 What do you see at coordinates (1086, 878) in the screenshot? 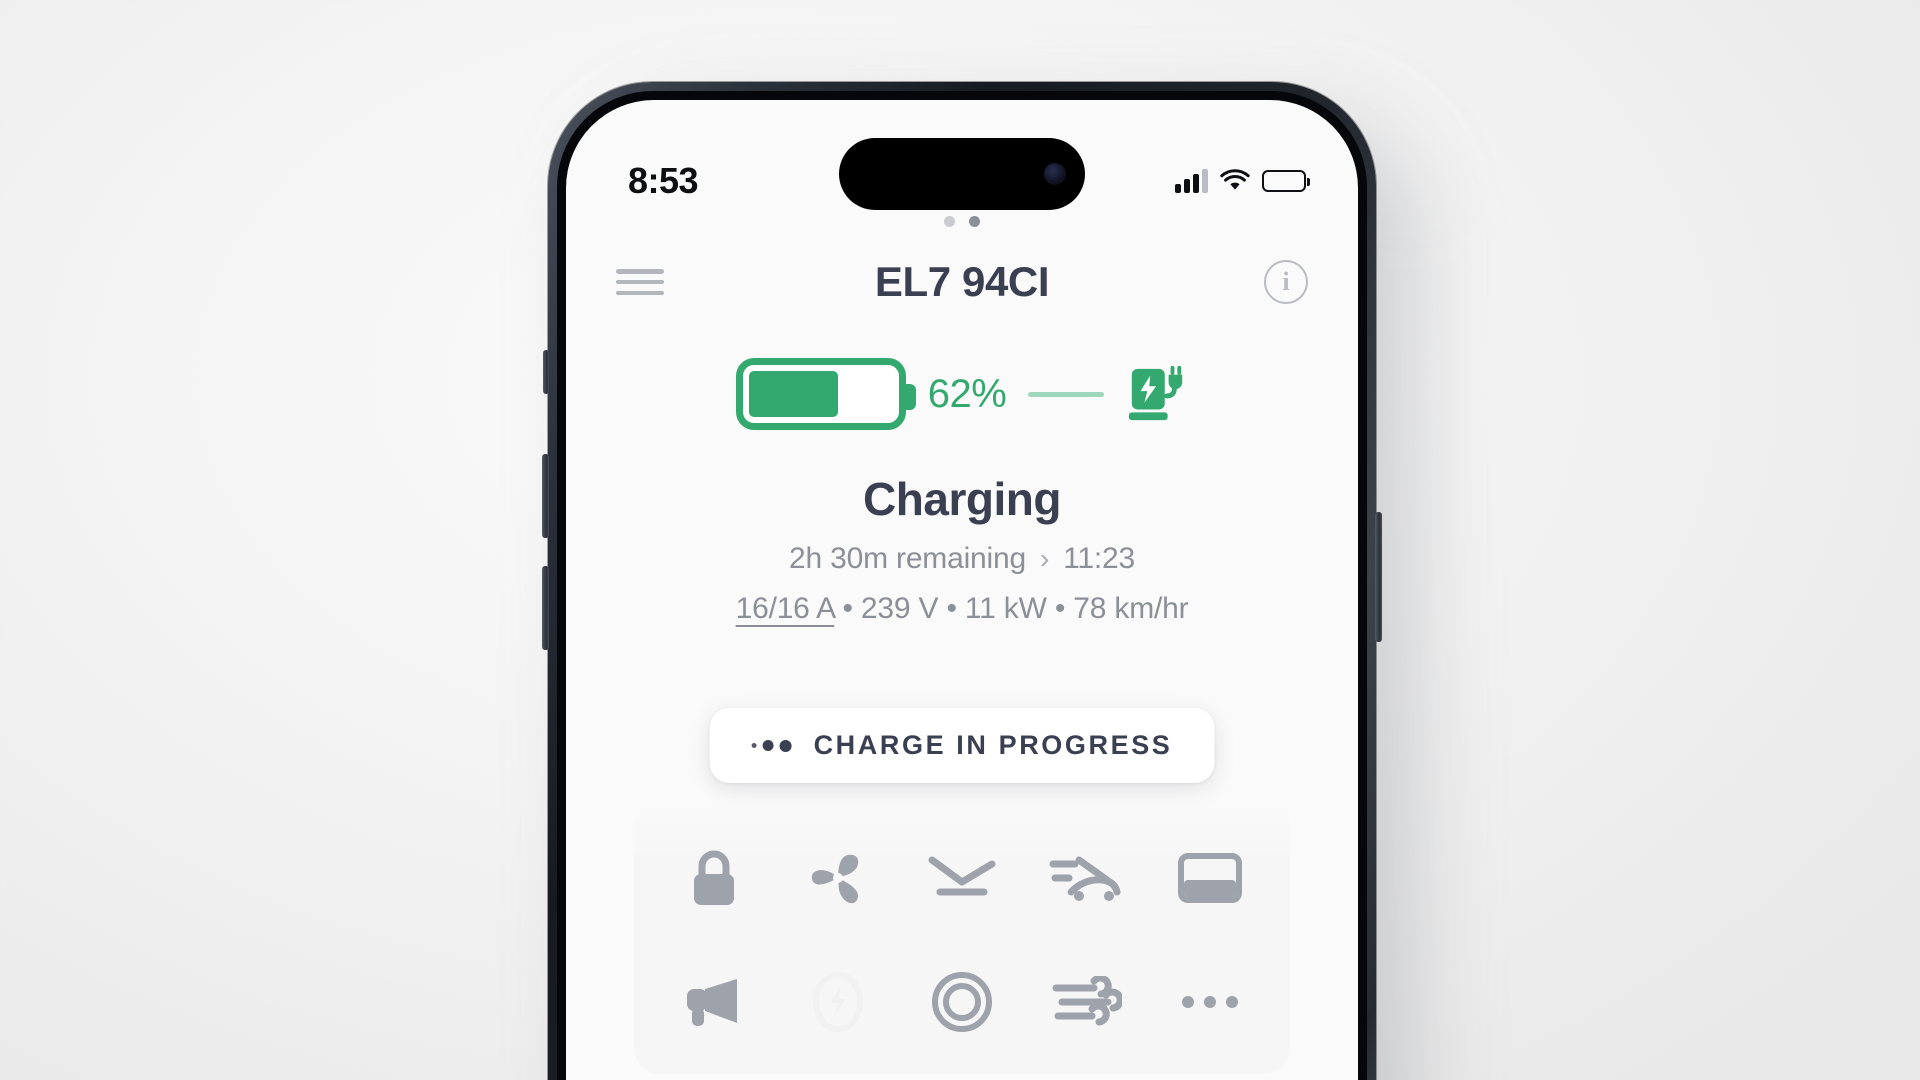
I see `trunk-icon` at bounding box center [1086, 878].